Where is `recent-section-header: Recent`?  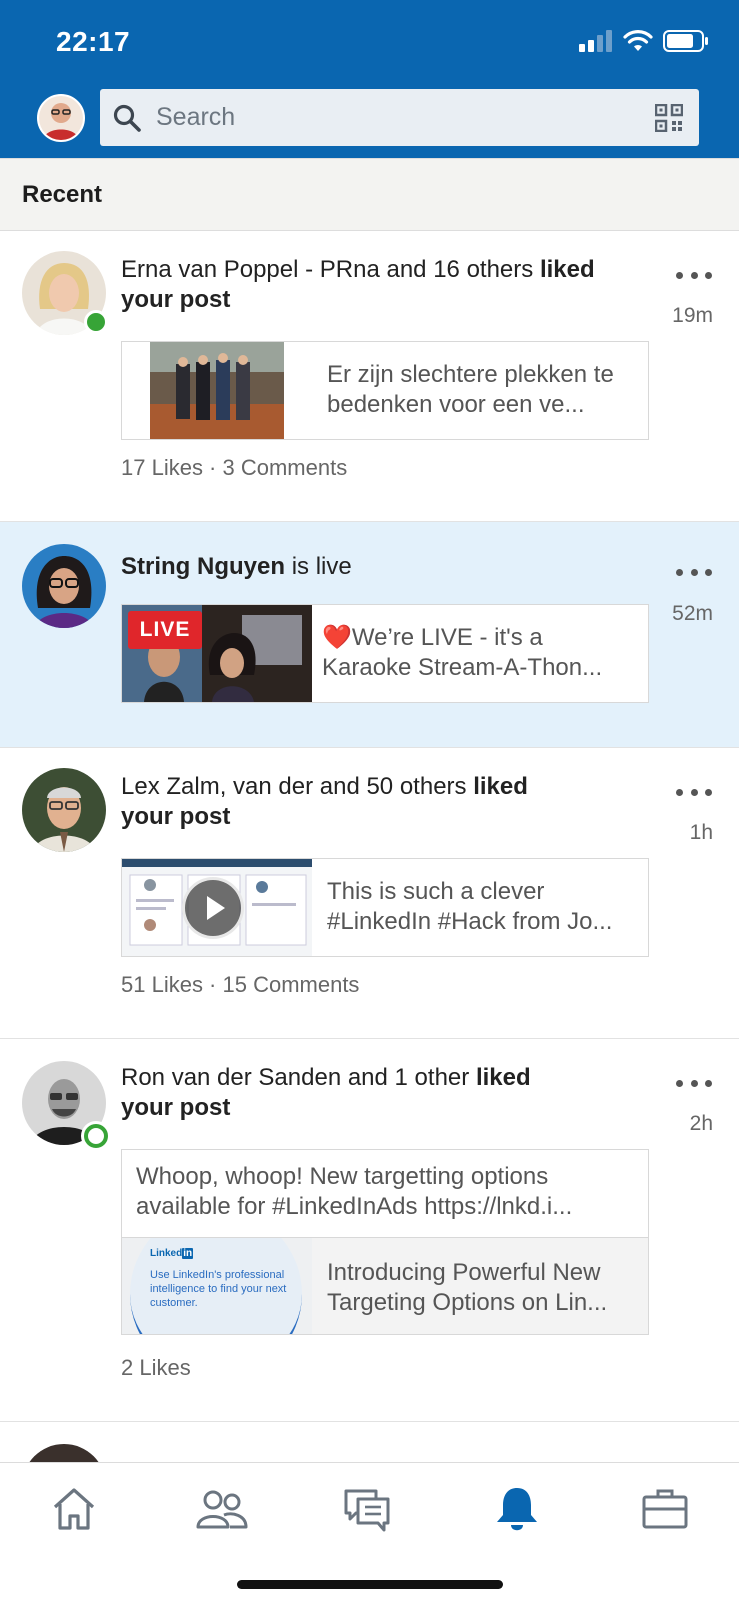 recent-section-header: Recent is located at coordinates (369, 194).